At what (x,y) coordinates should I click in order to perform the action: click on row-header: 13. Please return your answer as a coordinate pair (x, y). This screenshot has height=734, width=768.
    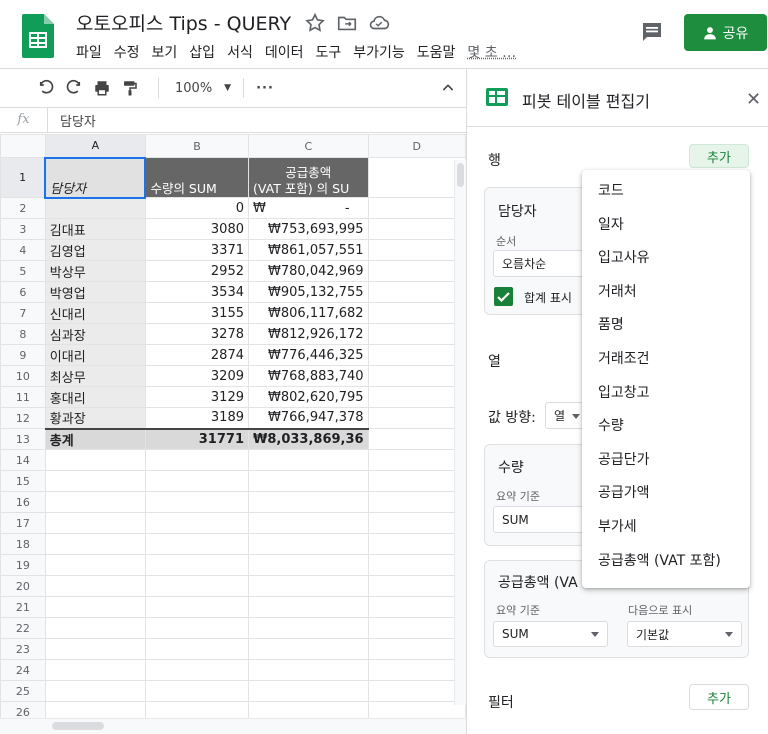
    Looking at the image, I should click on (23, 439).